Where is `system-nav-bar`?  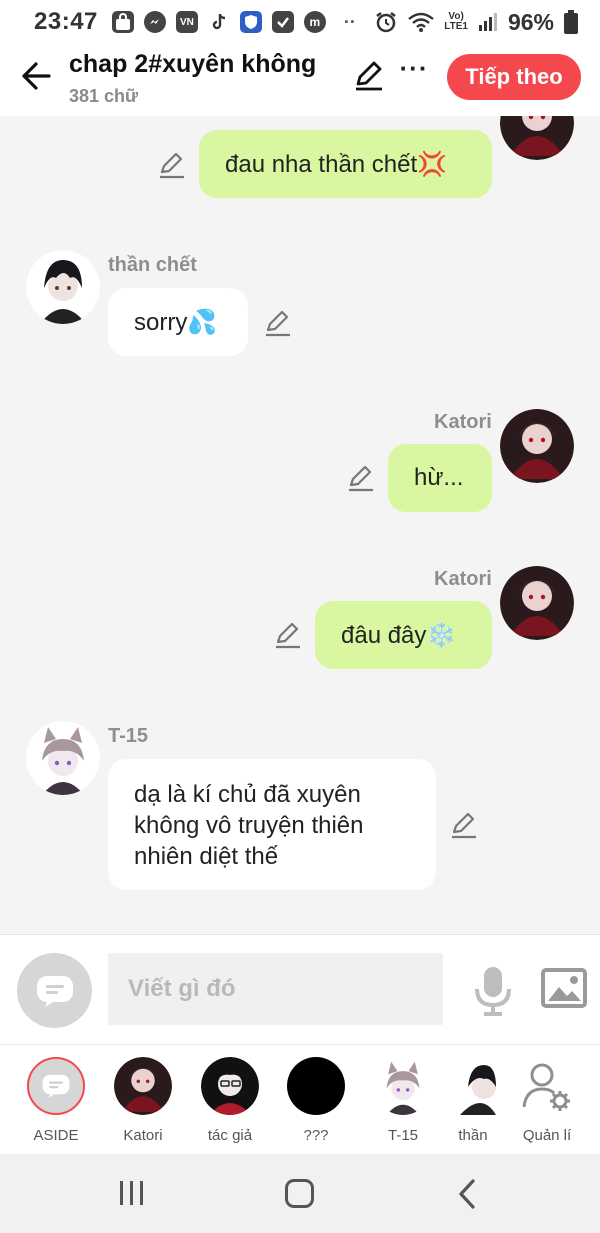 system-nav-bar is located at coordinates (300, 1193).